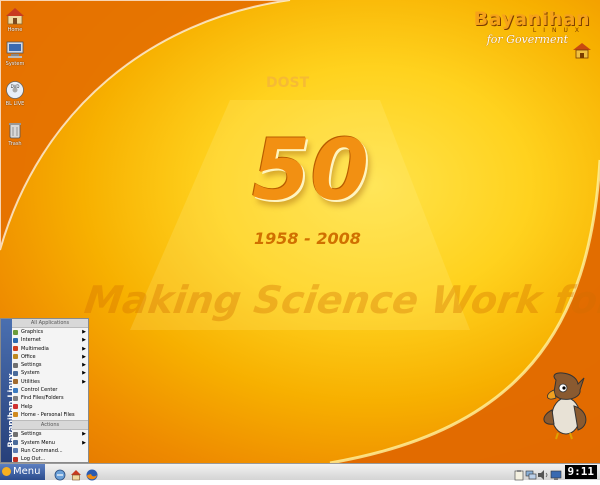 The height and width of the screenshot is (485, 600). Describe the element at coordinates (15, 90) in the screenshot. I see `dvd-icon: DVD` at that location.